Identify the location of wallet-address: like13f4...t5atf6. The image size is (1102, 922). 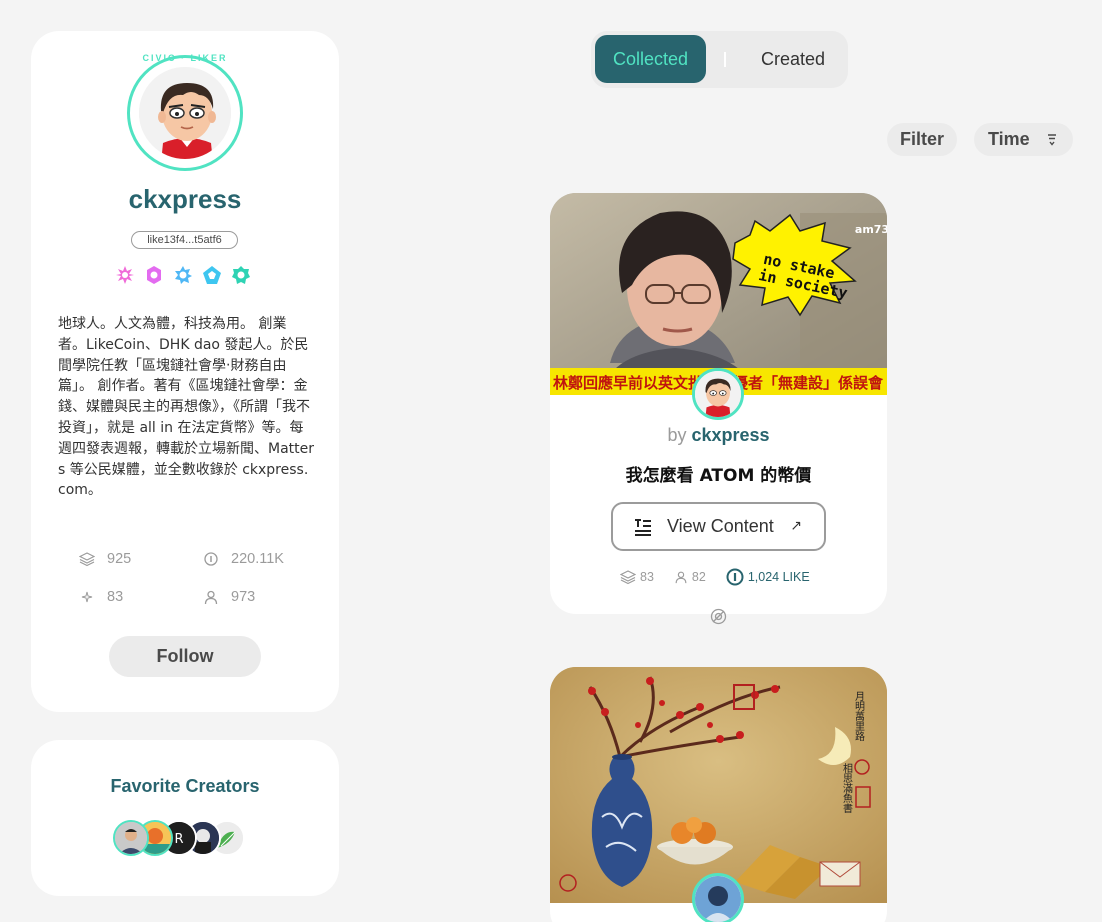
(184, 240).